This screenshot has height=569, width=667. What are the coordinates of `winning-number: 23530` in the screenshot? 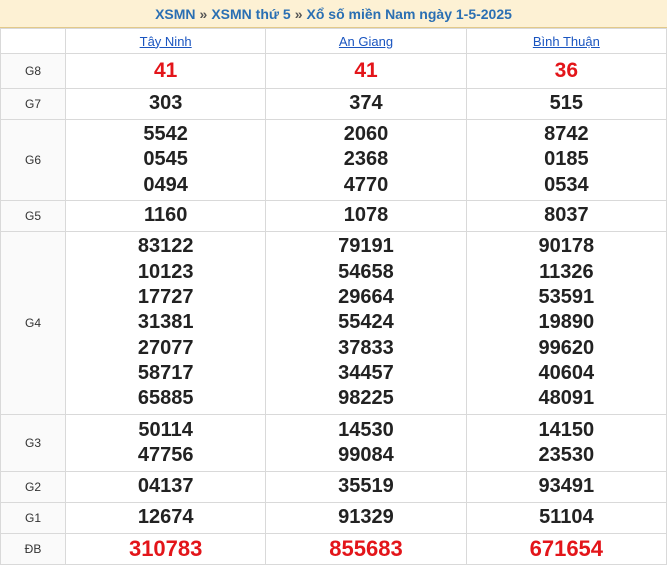 It's located at (566, 455).